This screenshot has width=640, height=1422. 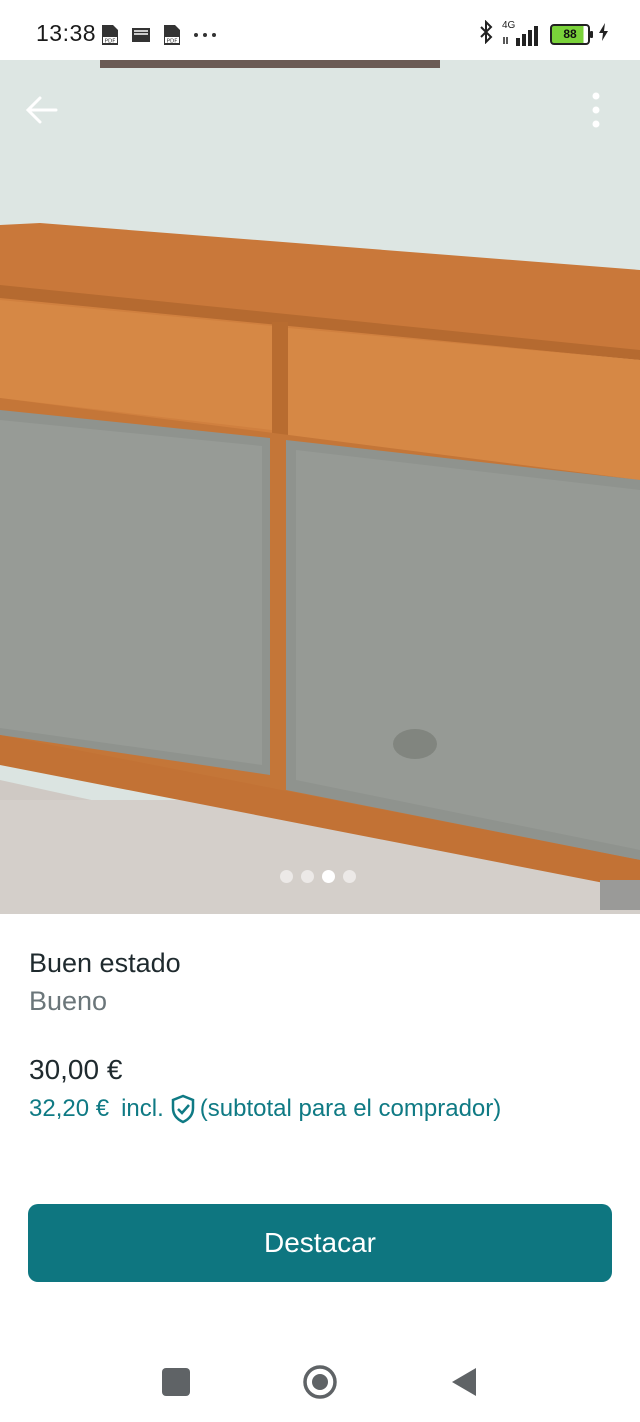 I want to click on pagination-dot-active, so click(x=328, y=876).